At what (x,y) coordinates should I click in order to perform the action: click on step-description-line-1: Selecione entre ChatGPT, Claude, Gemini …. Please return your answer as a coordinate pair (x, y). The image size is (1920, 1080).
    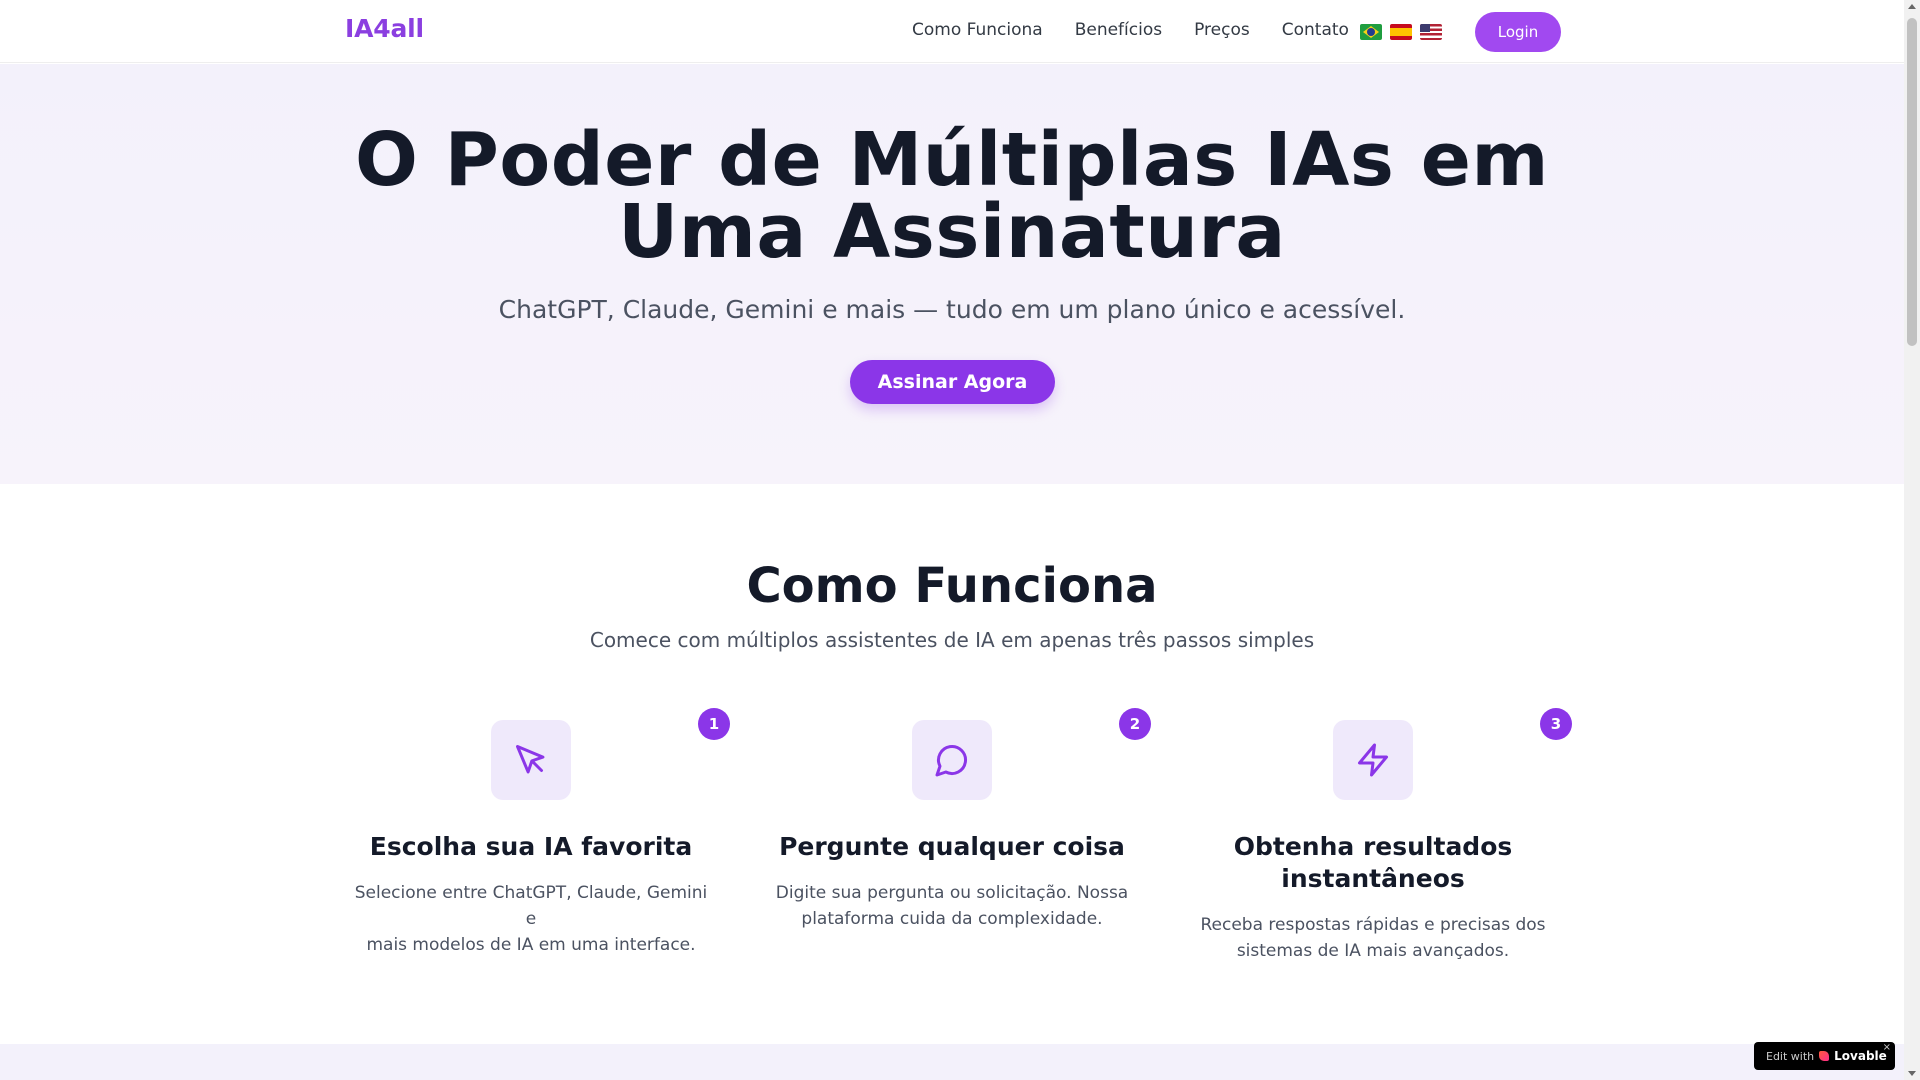
    Looking at the image, I should click on (531, 906).